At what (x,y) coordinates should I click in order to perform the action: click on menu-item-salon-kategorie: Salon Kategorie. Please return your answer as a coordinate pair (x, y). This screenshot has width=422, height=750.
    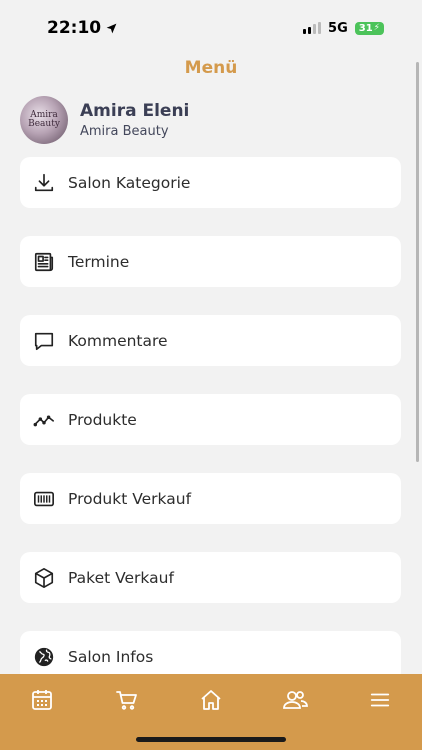
    Looking at the image, I should click on (210, 182).